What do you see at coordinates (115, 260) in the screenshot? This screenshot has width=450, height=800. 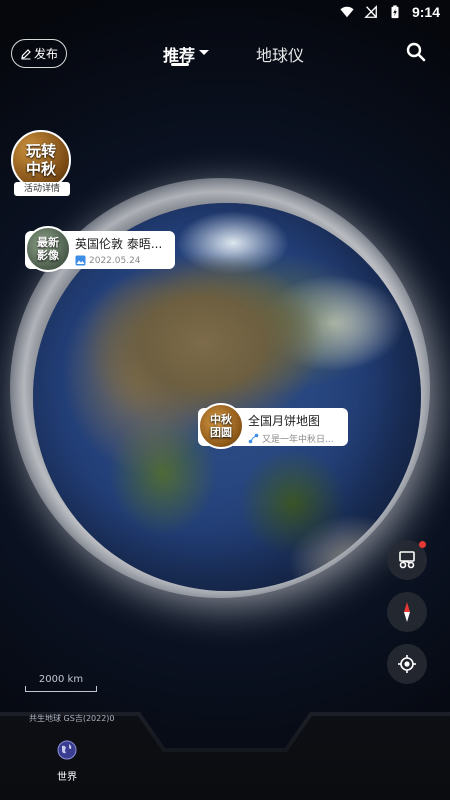 I see `card-date: 2022.05.24` at bounding box center [115, 260].